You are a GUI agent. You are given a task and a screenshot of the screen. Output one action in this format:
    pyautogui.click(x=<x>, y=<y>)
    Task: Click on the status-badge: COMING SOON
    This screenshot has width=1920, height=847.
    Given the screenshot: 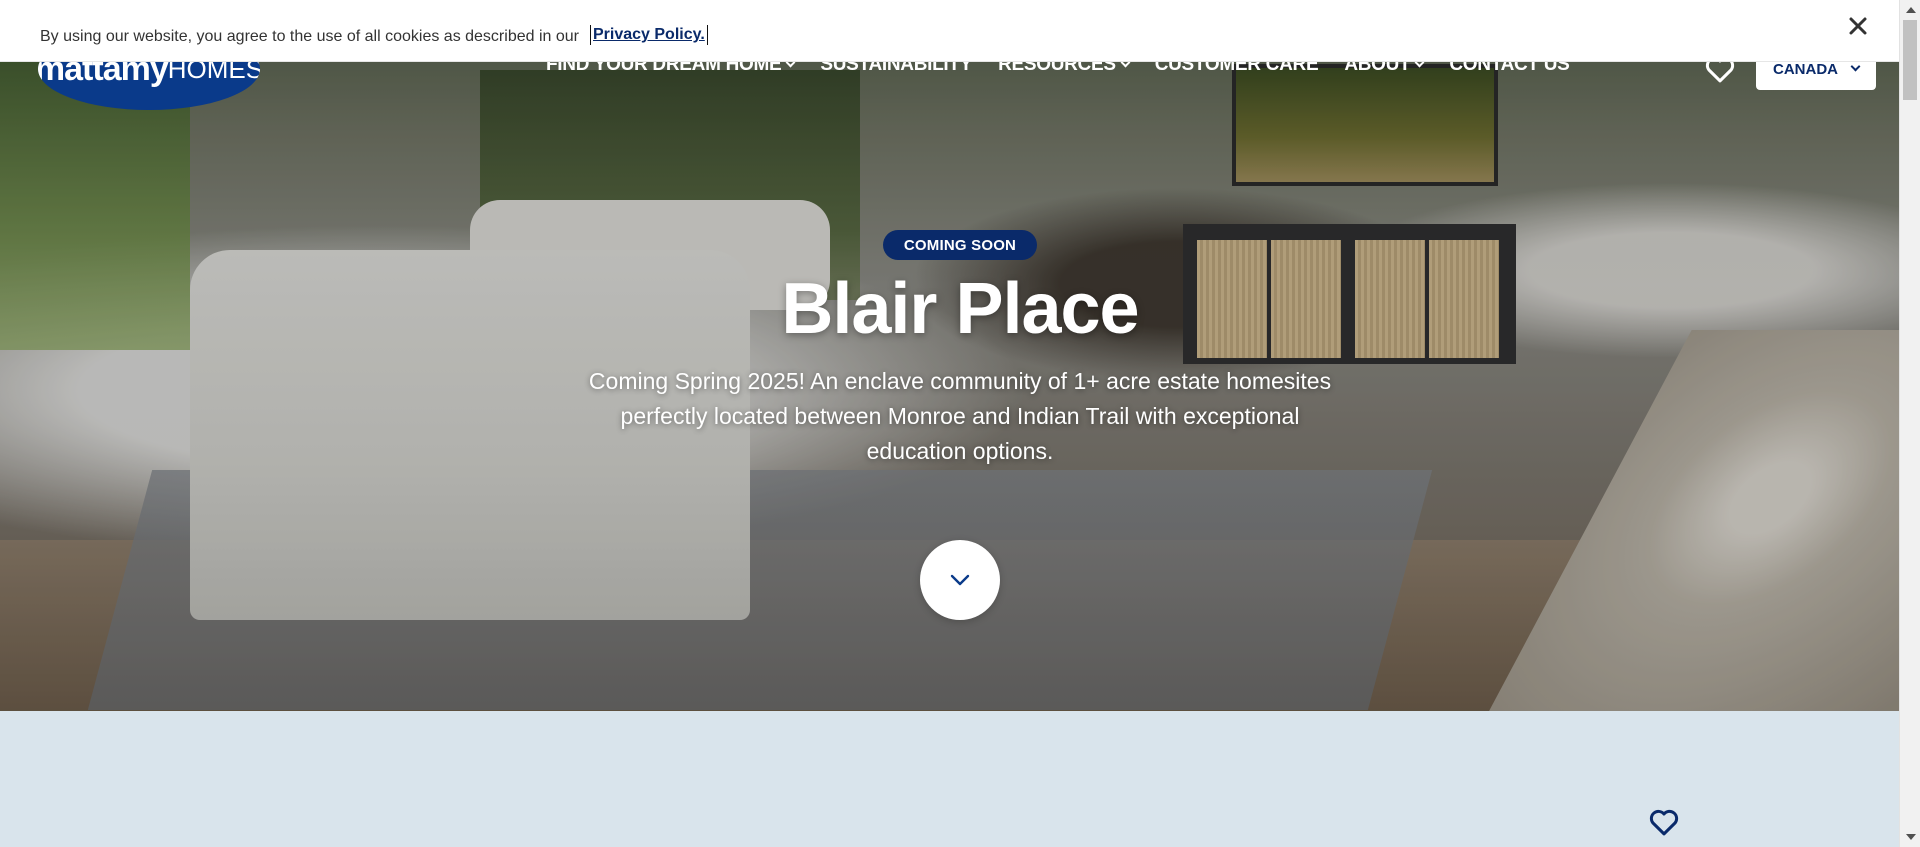 What is the action you would take?
    pyautogui.click(x=960, y=245)
    